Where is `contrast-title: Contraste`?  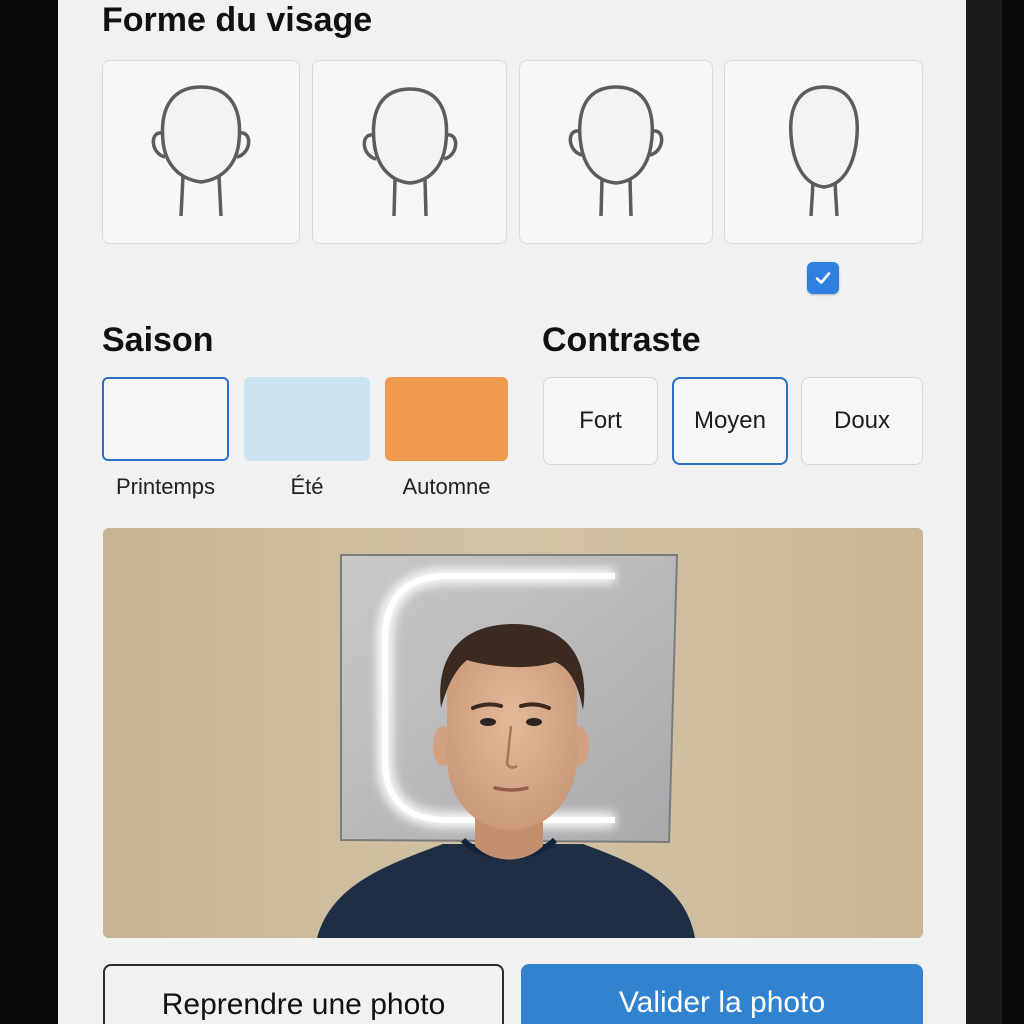 contrast-title: Contraste is located at coordinates (621, 340).